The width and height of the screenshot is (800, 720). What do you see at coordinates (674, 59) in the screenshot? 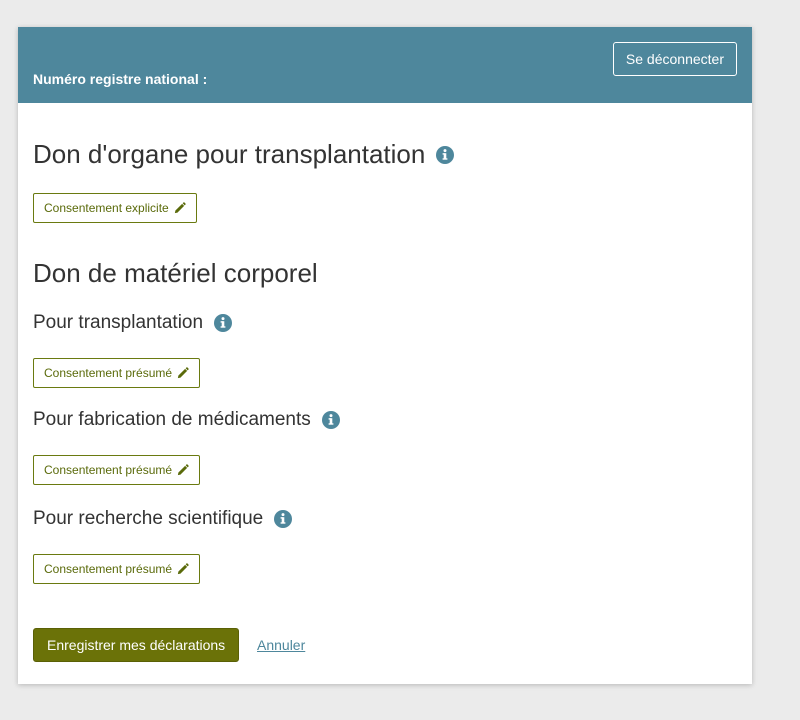
I see `logout-button: Se déconnecter` at bounding box center [674, 59].